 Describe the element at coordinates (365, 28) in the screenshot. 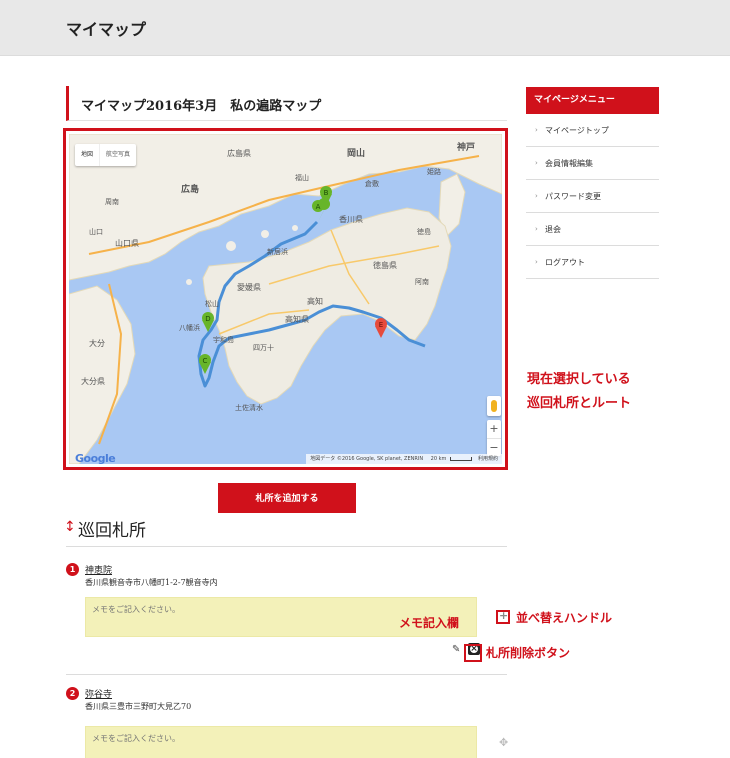

I see `top-bar: マイマップ` at that location.